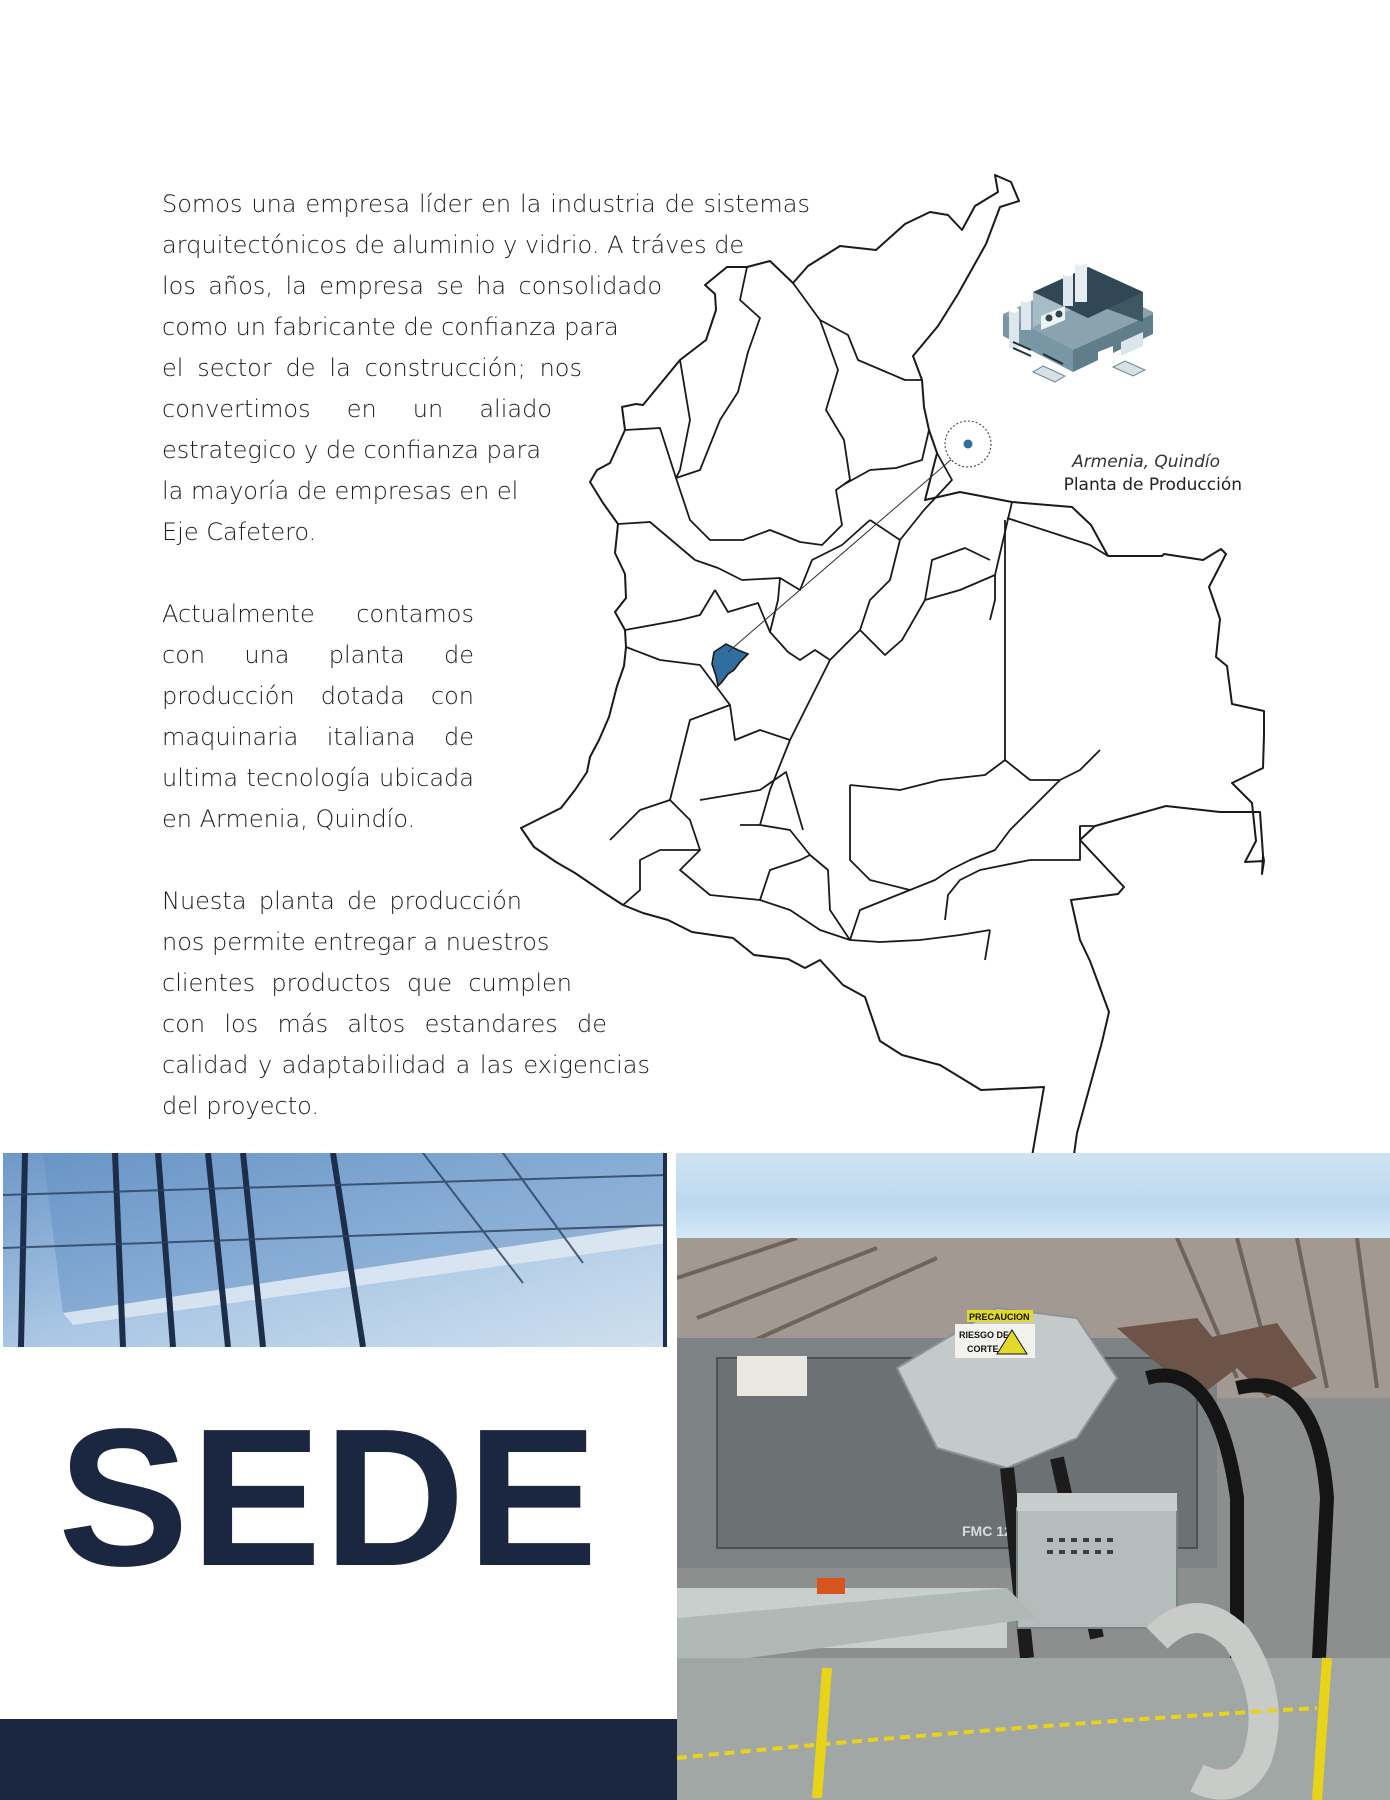 This screenshot has width=1390, height=1800. What do you see at coordinates (1146, 462) in the screenshot?
I see `location-city: Armenia, Quindío` at bounding box center [1146, 462].